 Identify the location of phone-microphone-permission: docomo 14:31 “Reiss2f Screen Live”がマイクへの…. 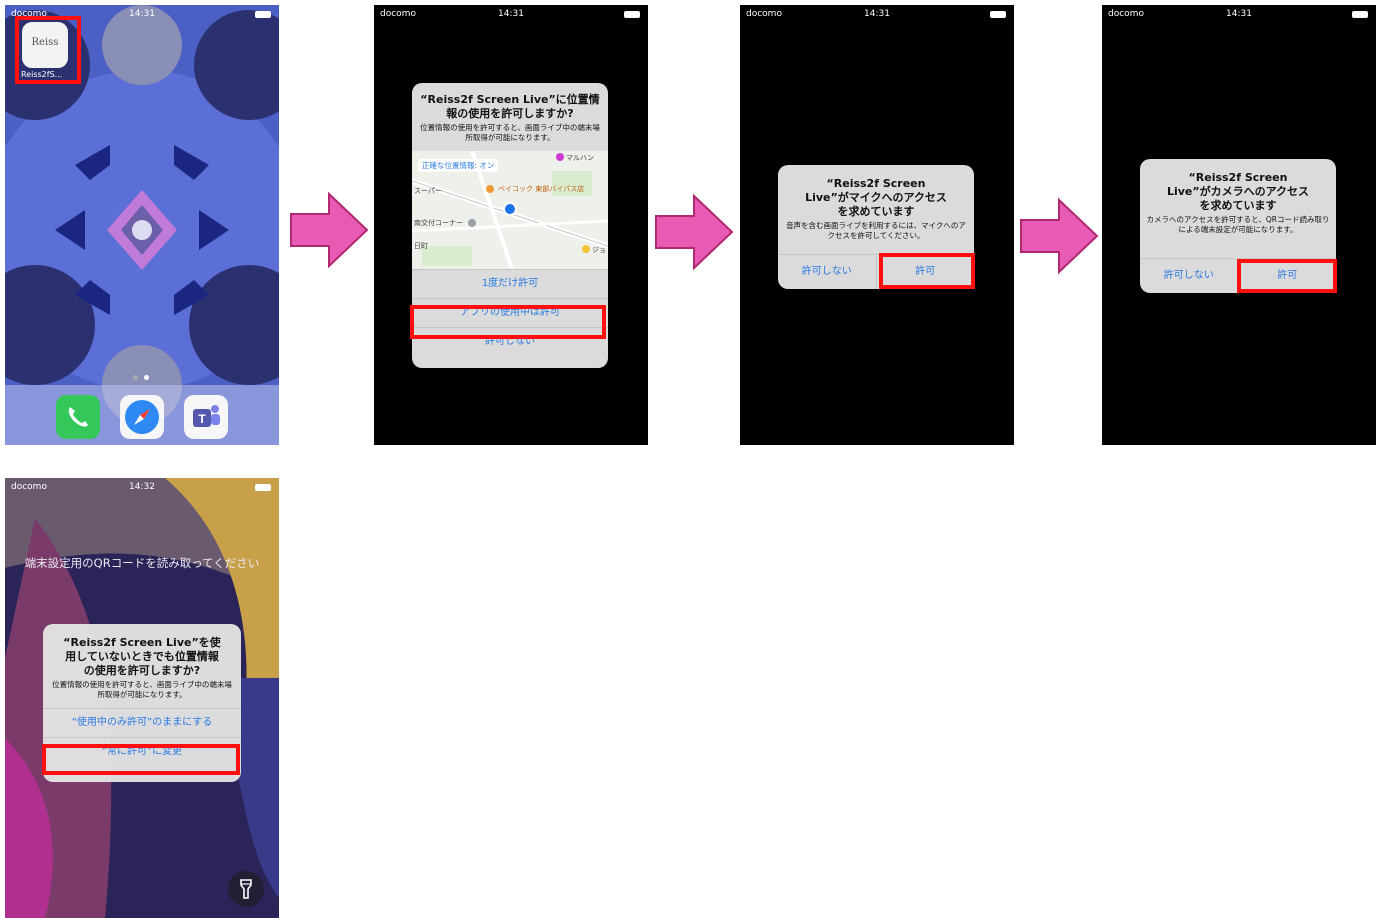
(877, 225).